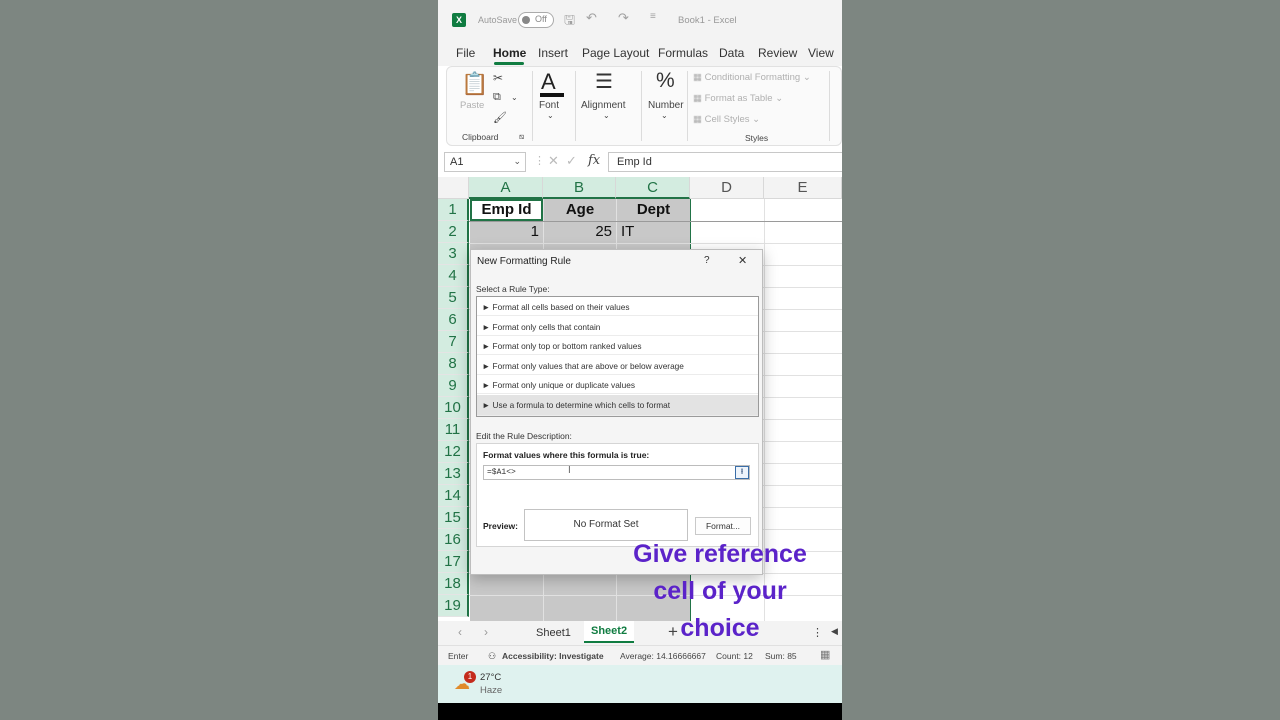  I want to click on insert-function-icon: fx, so click(594, 160).